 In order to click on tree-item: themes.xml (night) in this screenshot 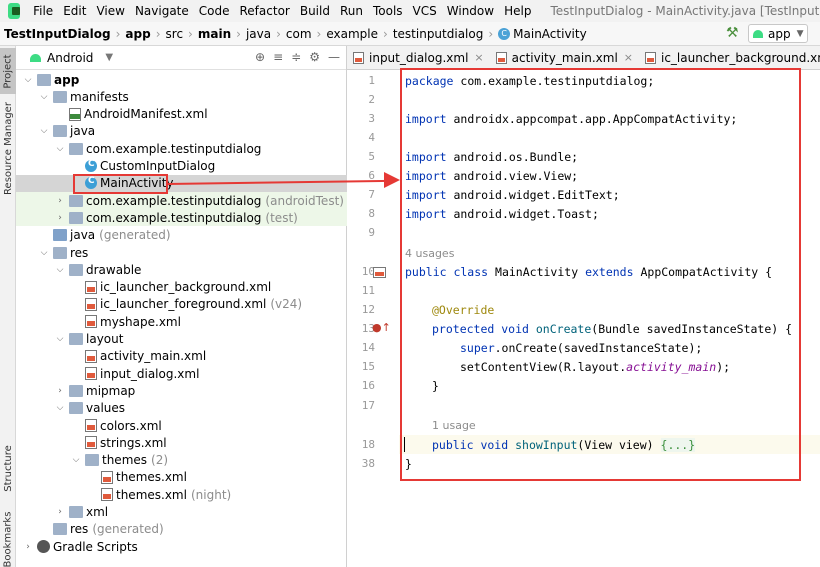, I will do `click(181, 494)`.